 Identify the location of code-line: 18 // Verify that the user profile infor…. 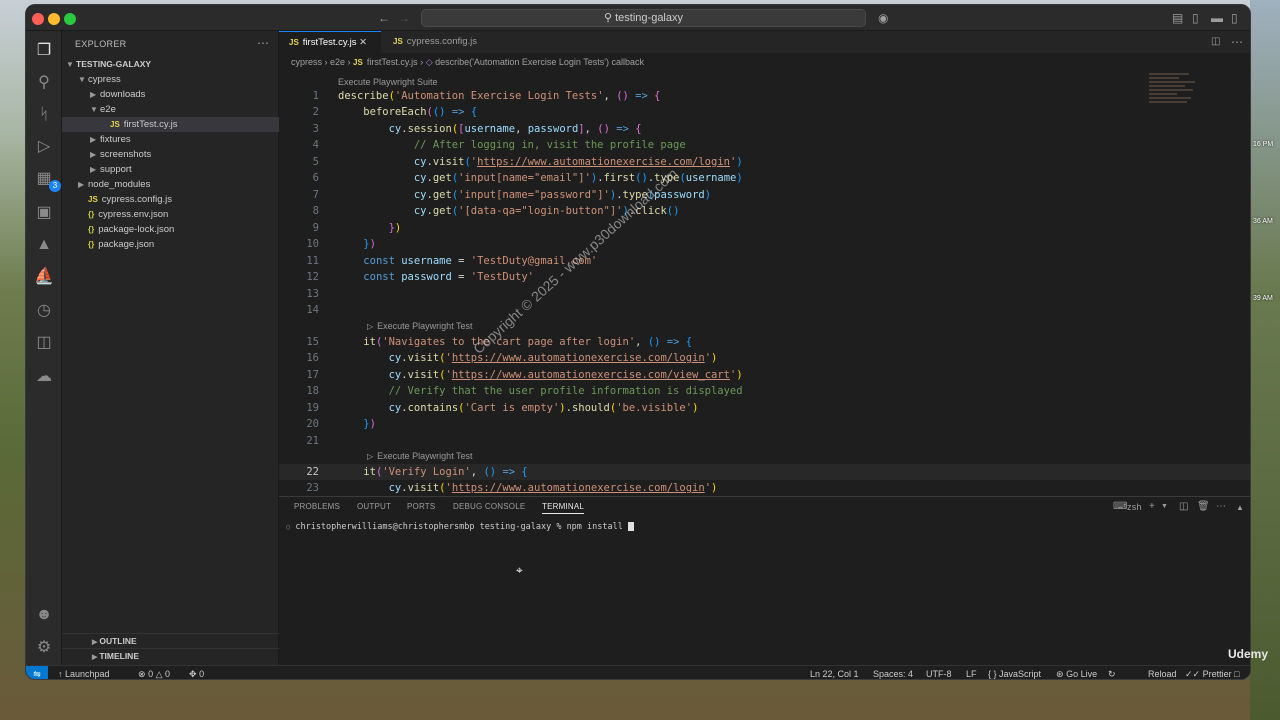
(524, 391).